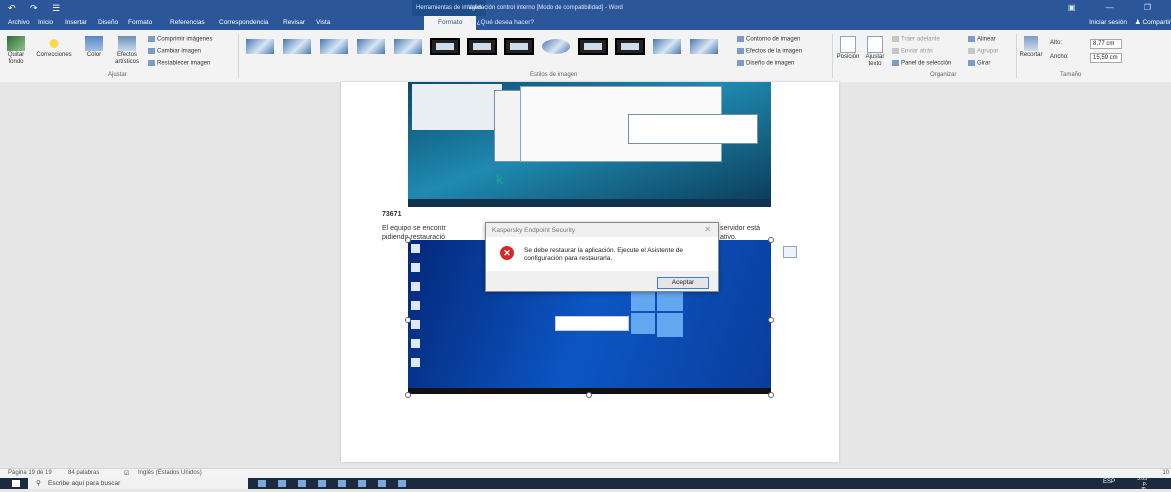  I want to click on efectos-imagen-button: Efectos de la imagen, so click(769, 51).